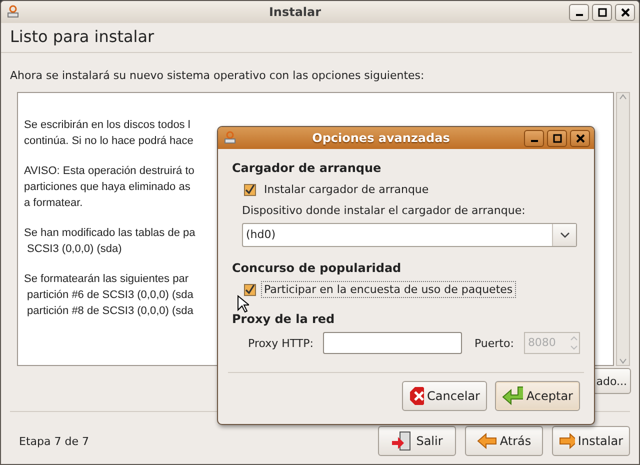  Describe the element at coordinates (107, 125) in the screenshot. I see `summary-line: Se escribirán en los discos todos l` at that location.